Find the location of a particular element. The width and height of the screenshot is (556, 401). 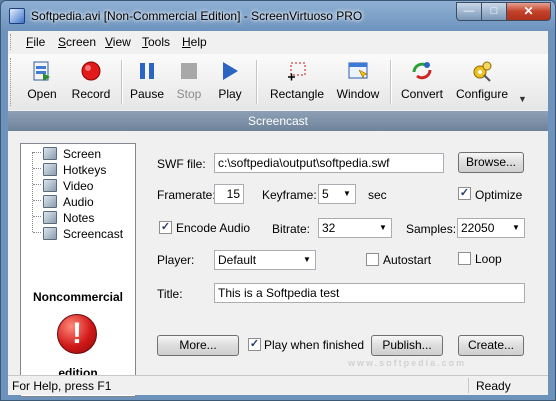

samples-select: 22050 ▼ is located at coordinates (491, 228).